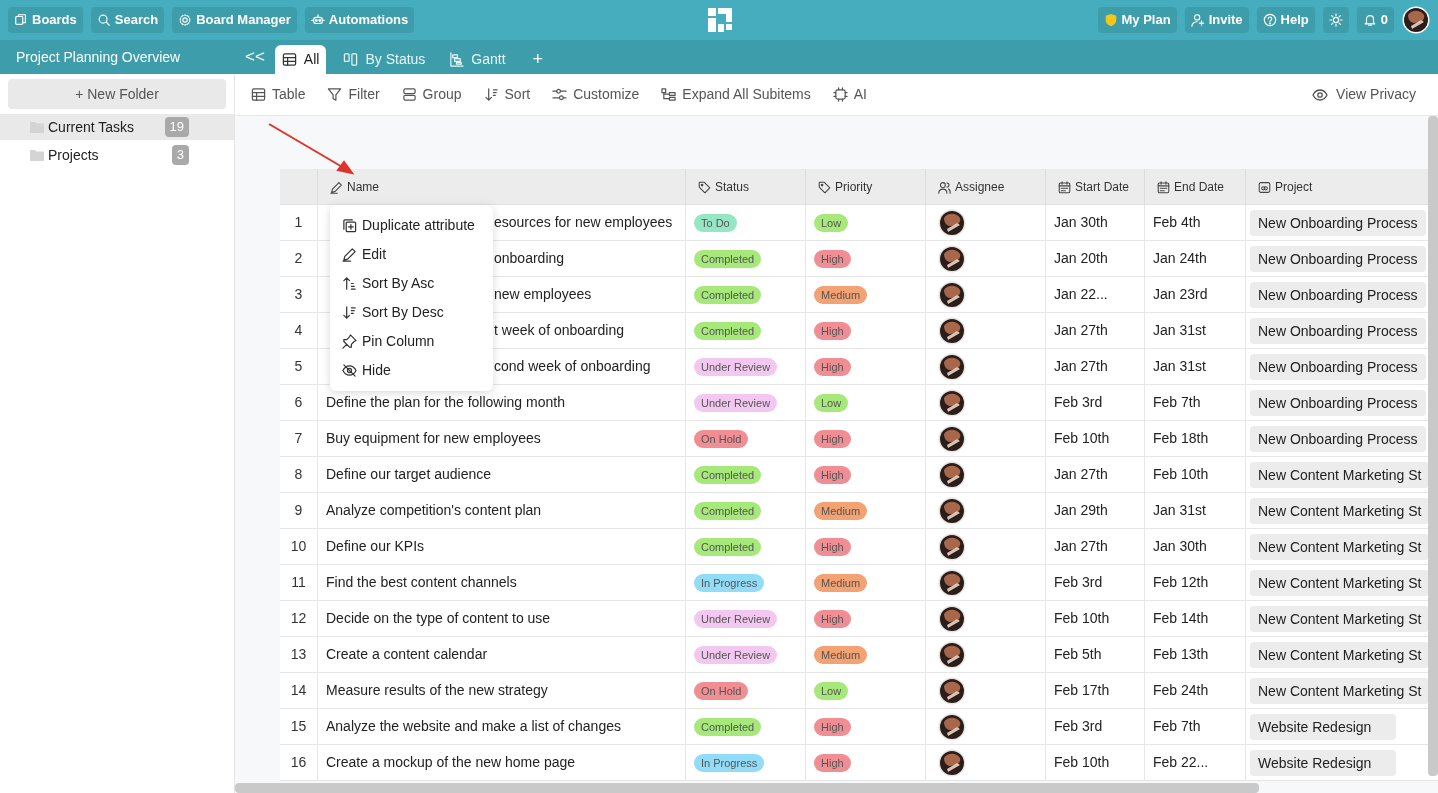  Describe the element at coordinates (1181, 582) in the screenshot. I see `end-date: Feb 12th` at that location.